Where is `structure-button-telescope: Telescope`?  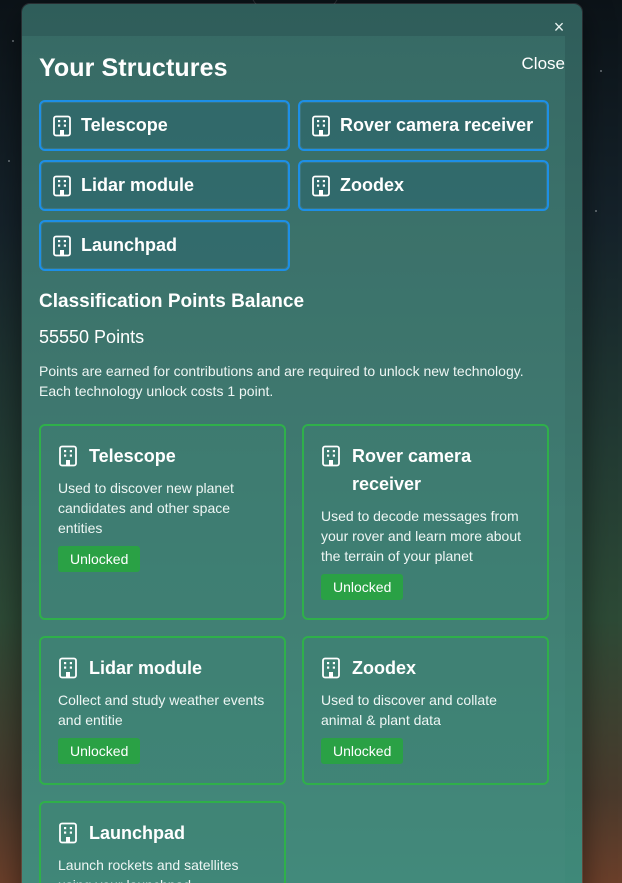 structure-button-telescope: Telescope is located at coordinates (164, 125).